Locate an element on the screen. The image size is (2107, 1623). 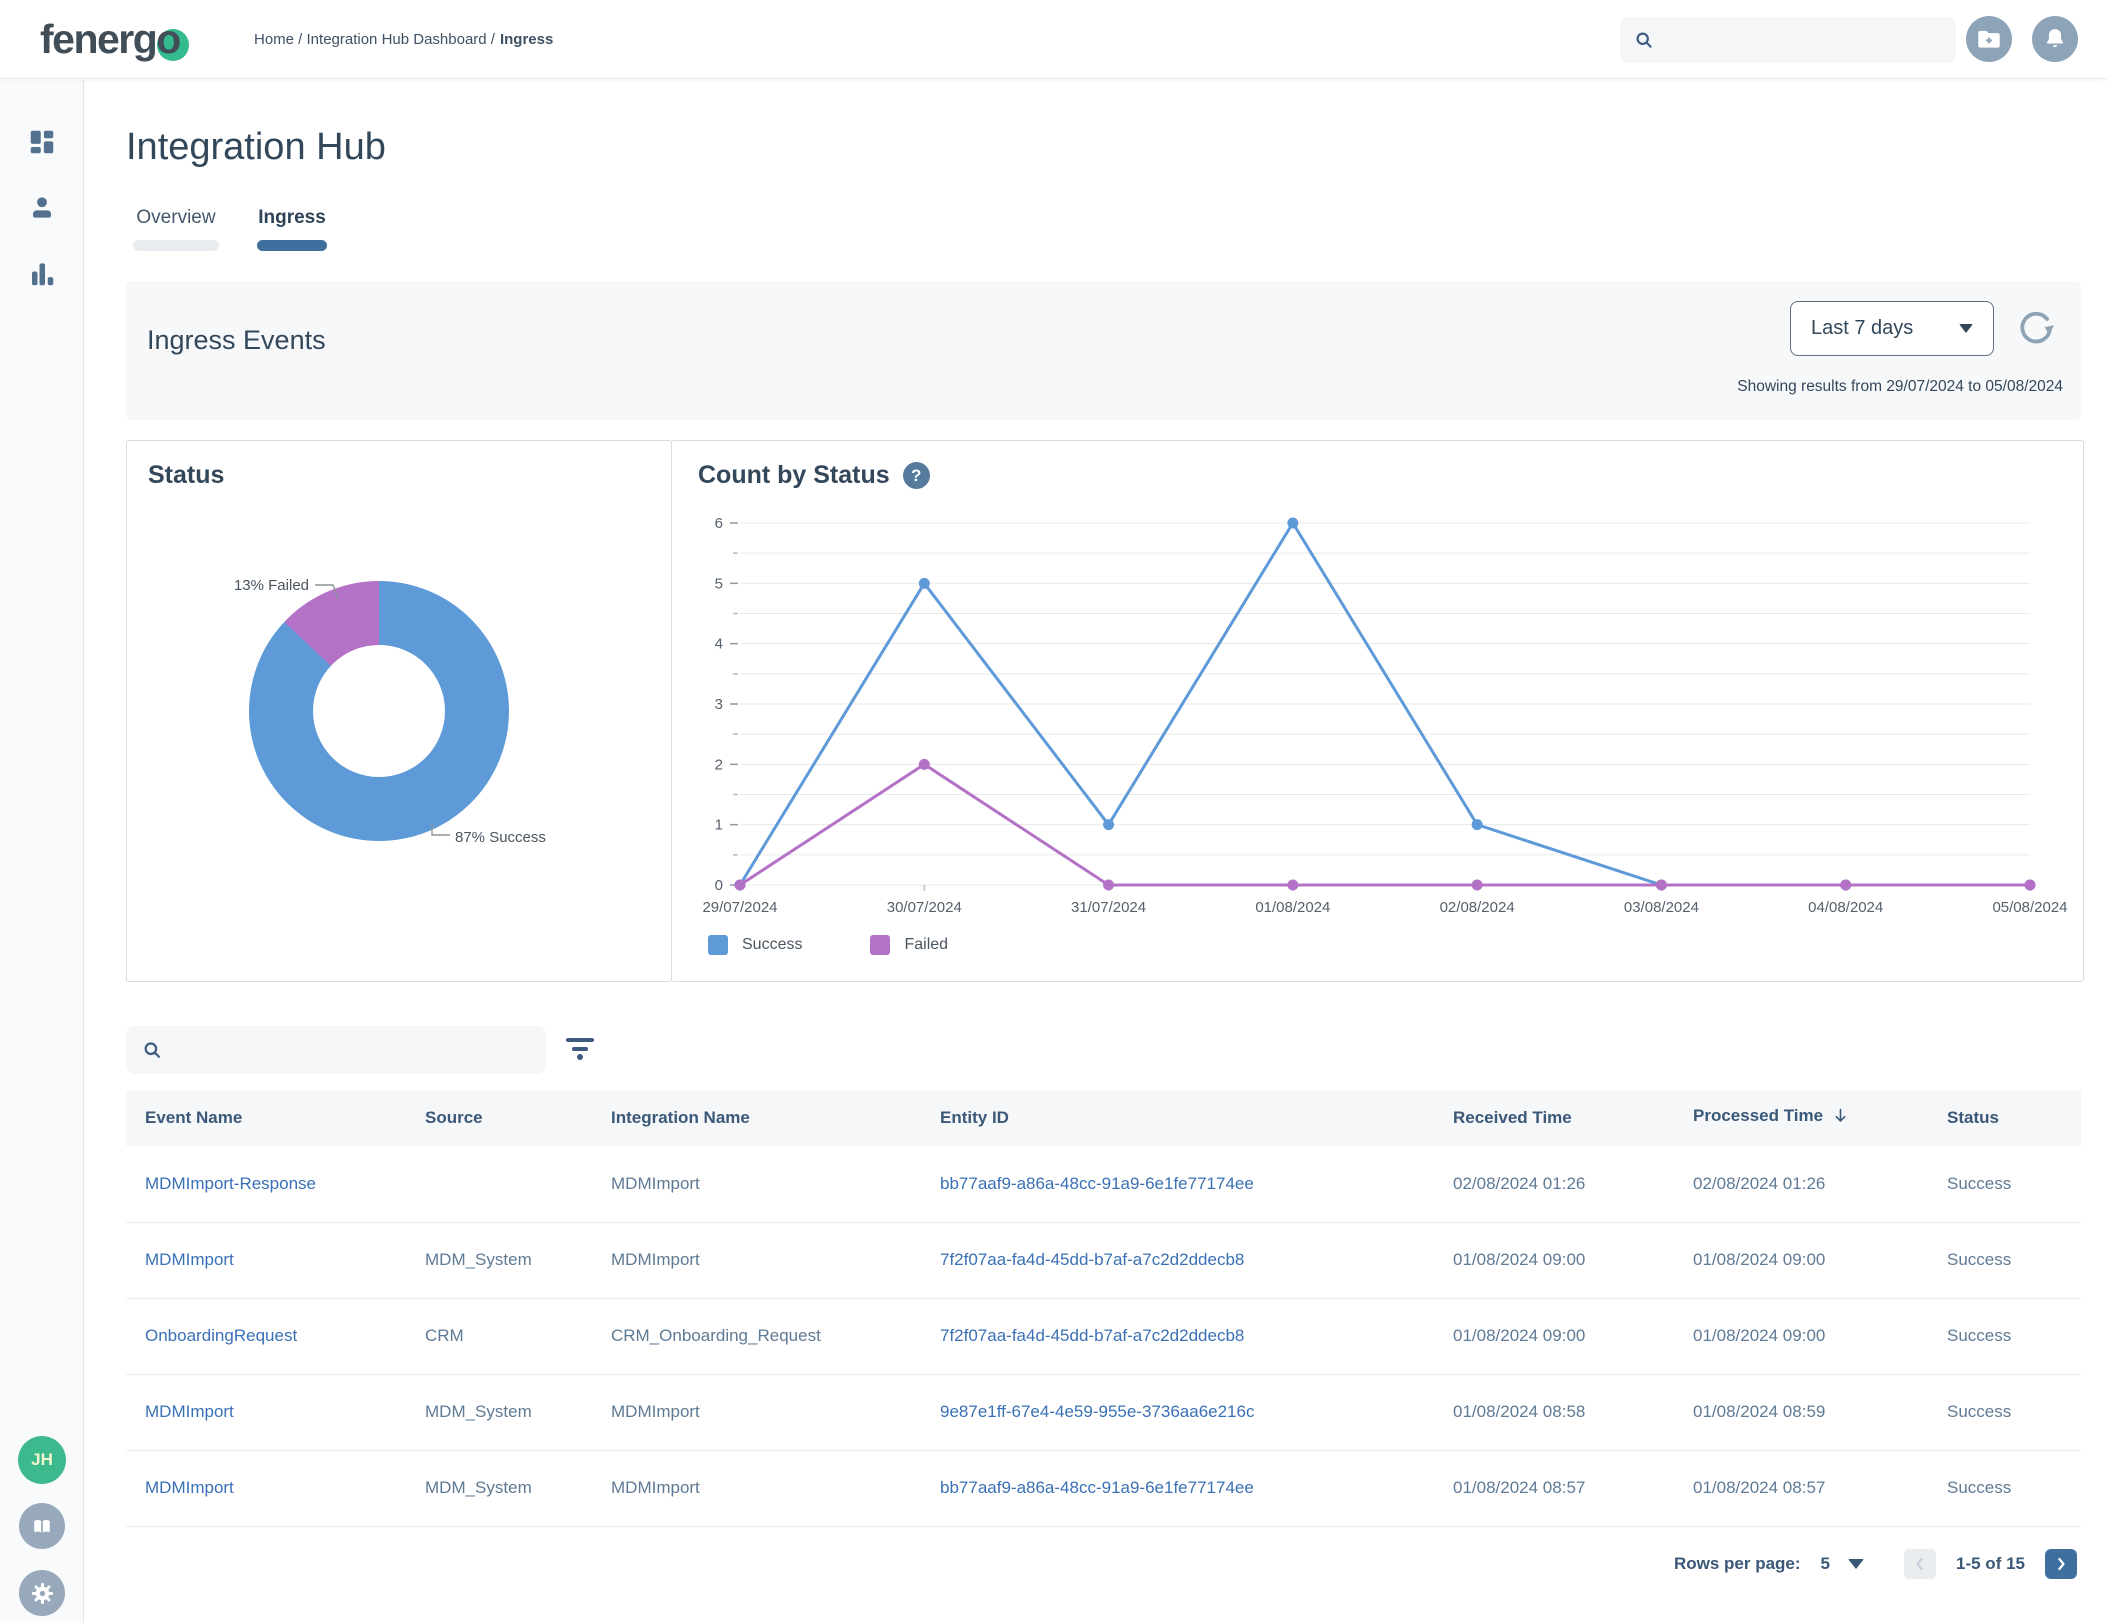
col-received-time: Received Time is located at coordinates (1554, 1118).